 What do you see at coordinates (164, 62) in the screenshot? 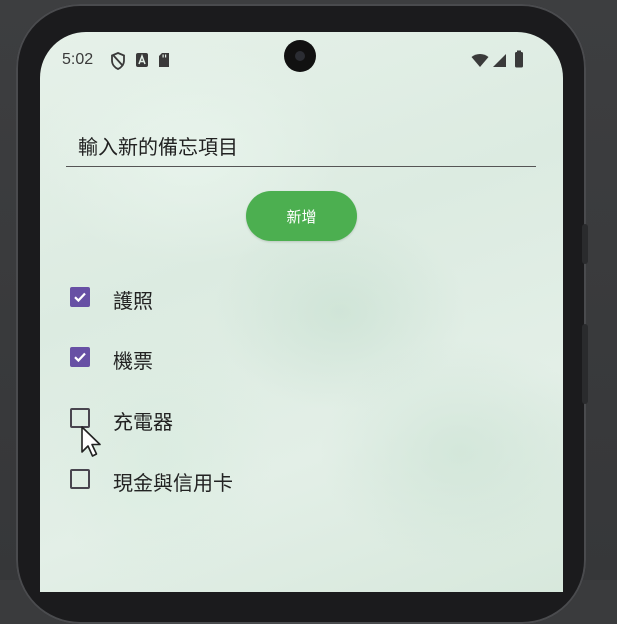
I see `sd-card-icon` at bounding box center [164, 62].